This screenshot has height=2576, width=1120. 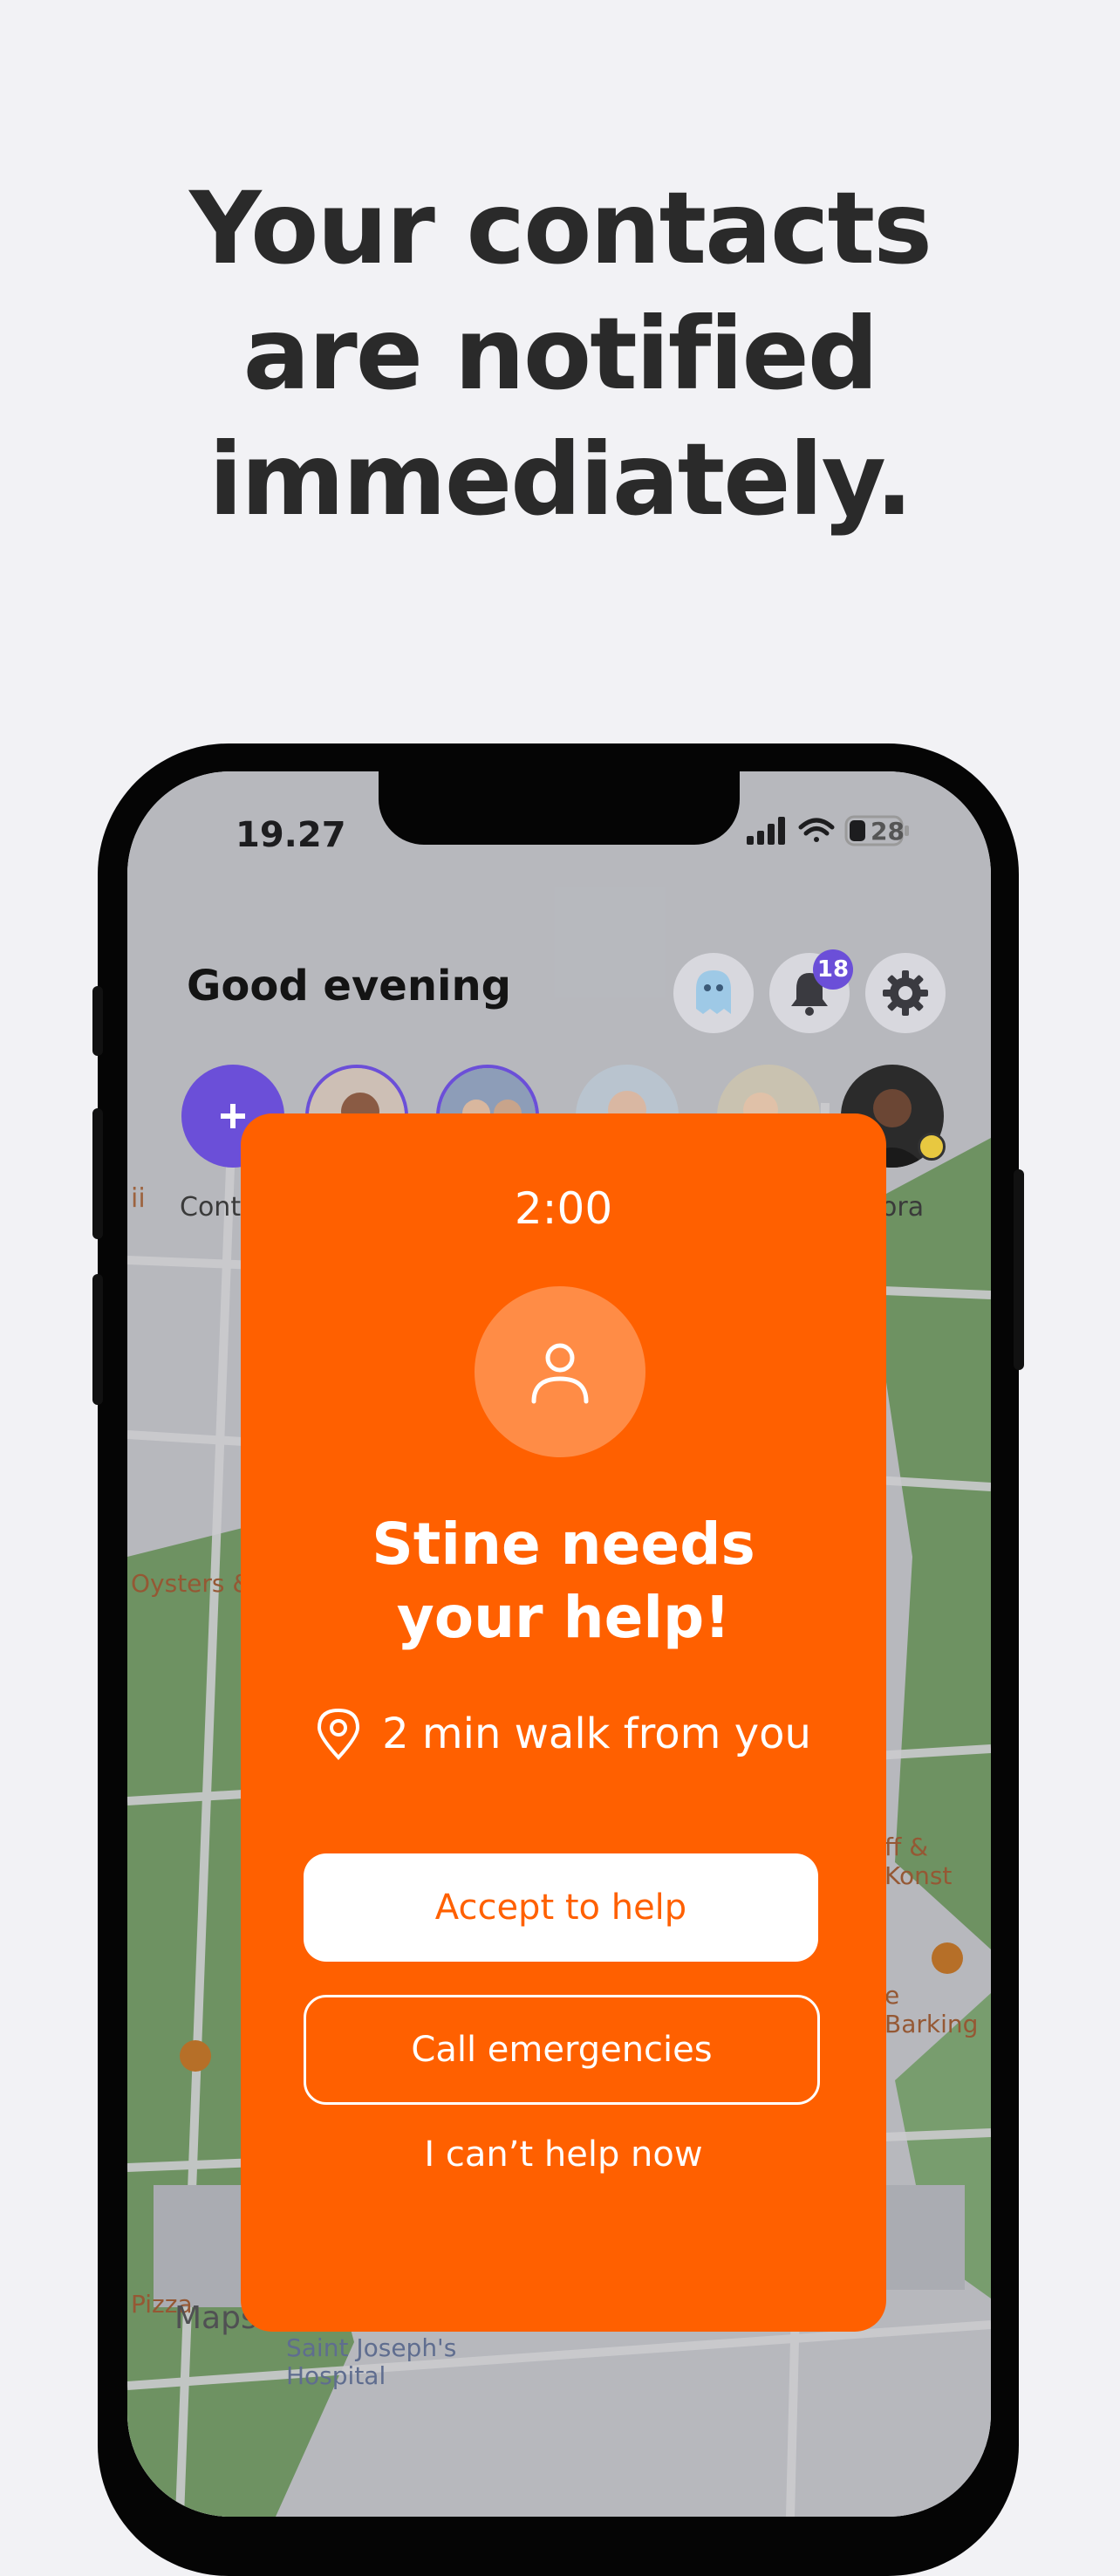 I want to click on headline-line-1: Your contacts, so click(x=560, y=228).